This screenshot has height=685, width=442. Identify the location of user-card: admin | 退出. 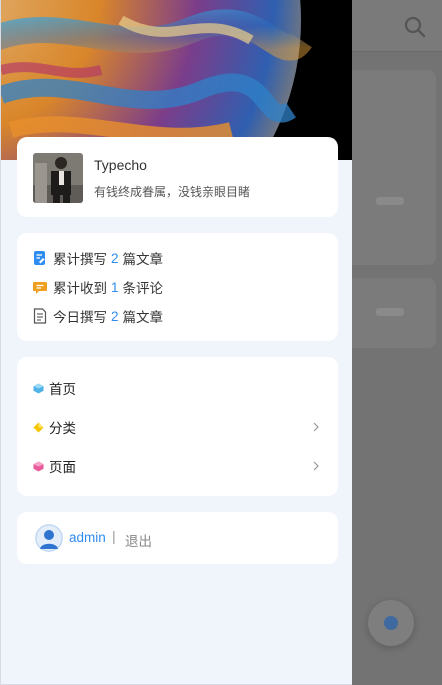
(177, 538).